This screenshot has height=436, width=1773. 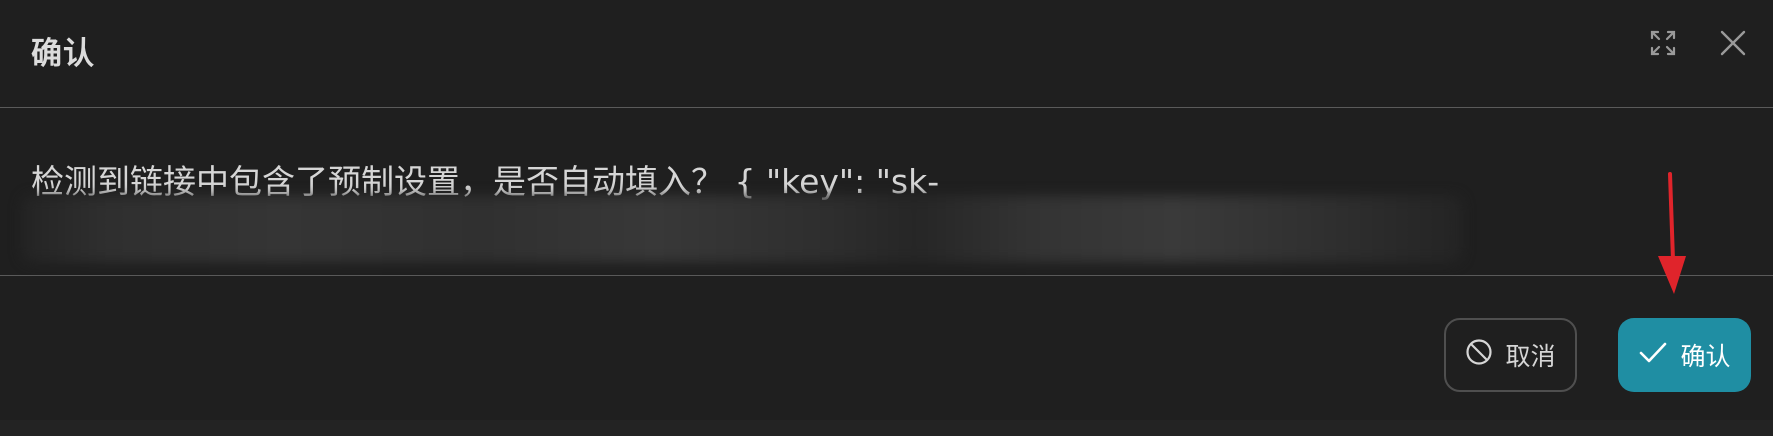 What do you see at coordinates (1479, 355) in the screenshot?
I see `ban-icon` at bounding box center [1479, 355].